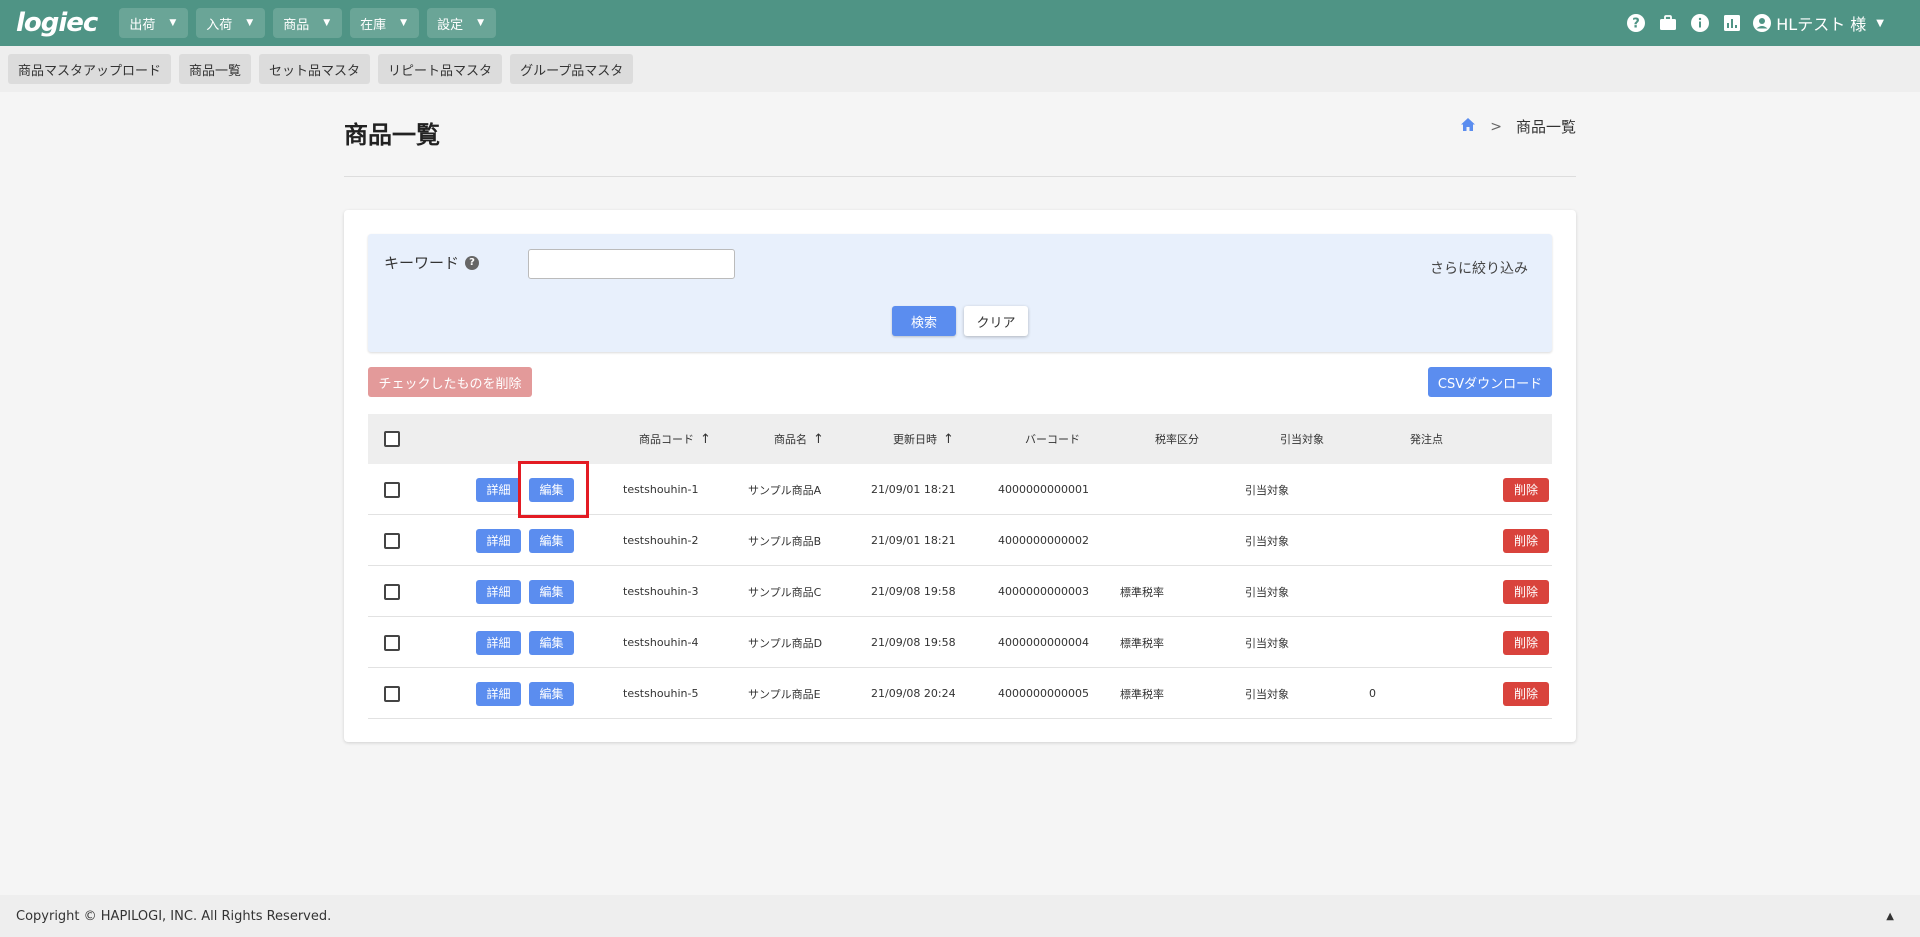  What do you see at coordinates (1890, 916) in the screenshot?
I see `scroll-top-icon: ▲` at bounding box center [1890, 916].